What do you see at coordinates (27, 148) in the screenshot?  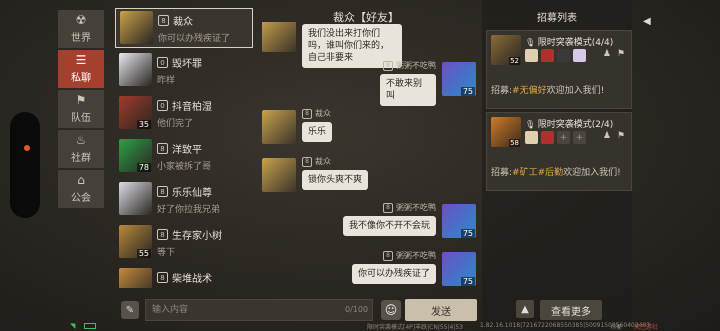 I see `notification-dot` at bounding box center [27, 148].